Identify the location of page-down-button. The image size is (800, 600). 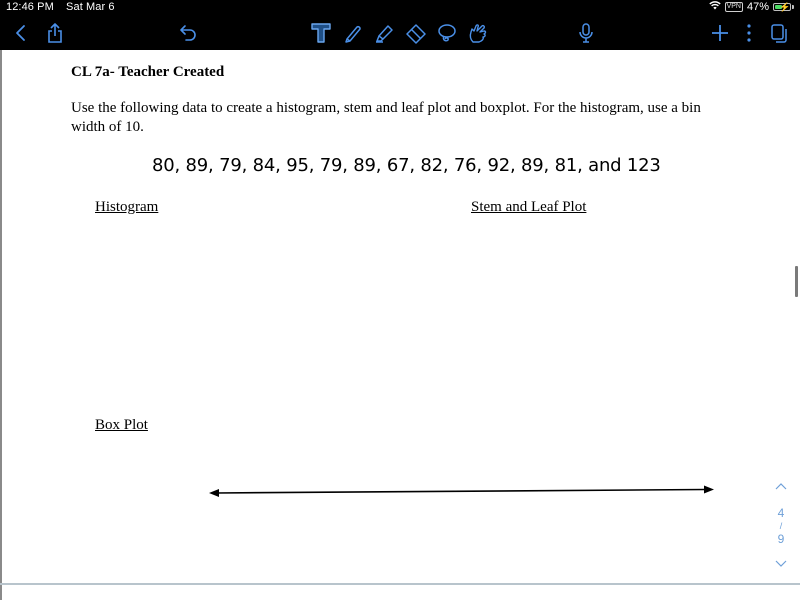
(781, 565).